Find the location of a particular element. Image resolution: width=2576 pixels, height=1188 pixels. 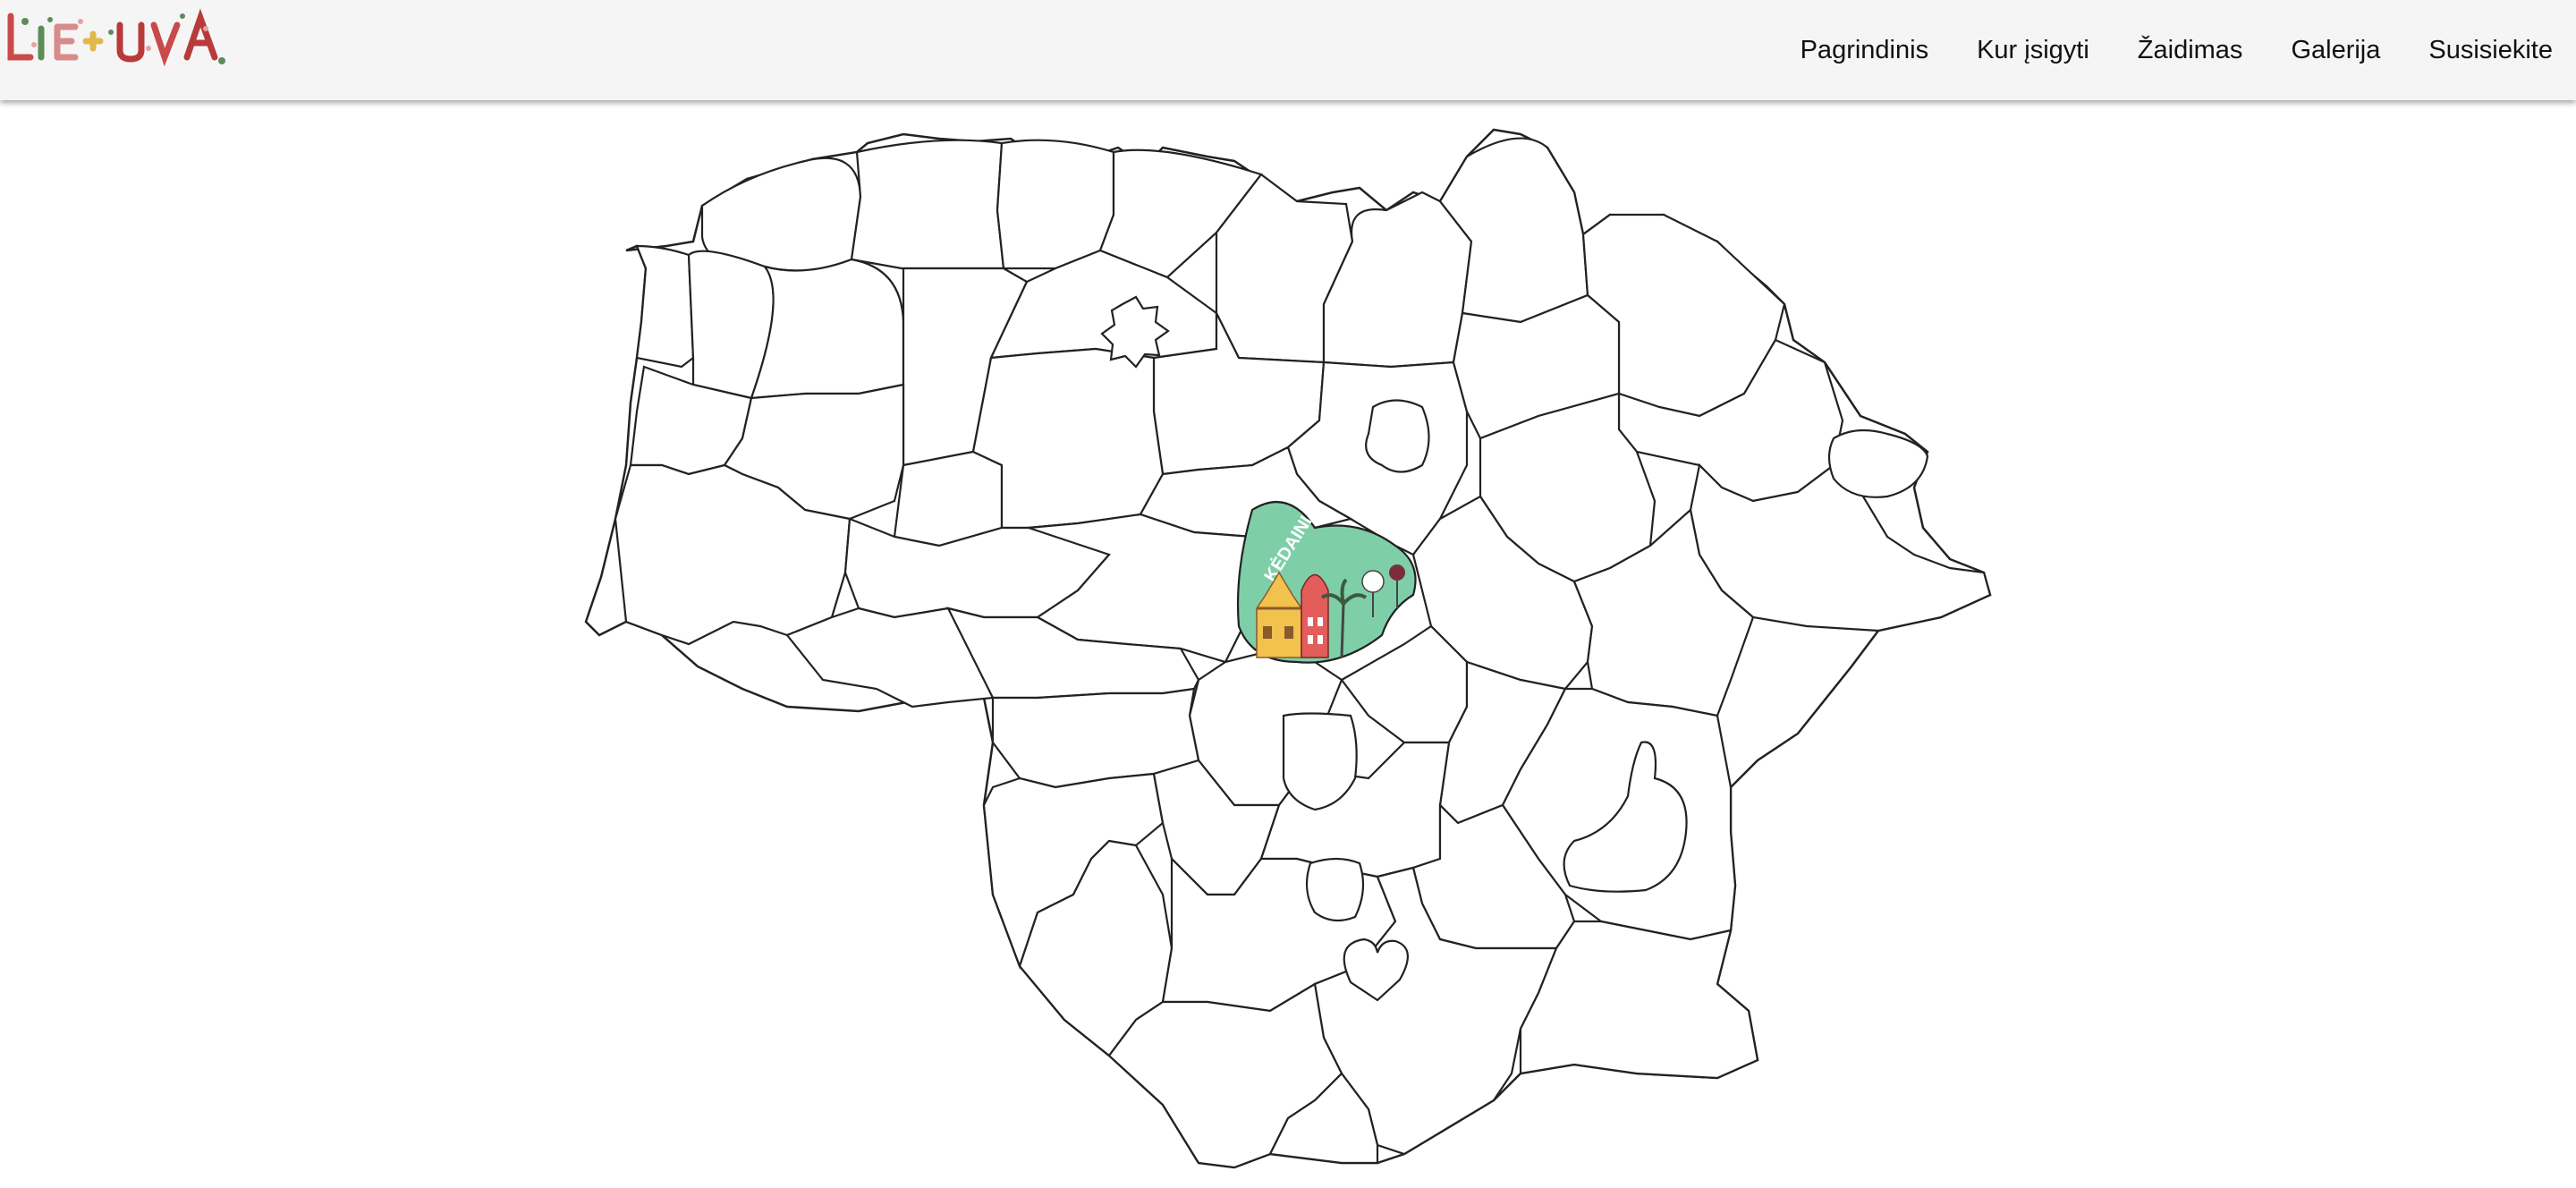

nav-link-pagrindinis: Pagrindinis is located at coordinates (1864, 50).